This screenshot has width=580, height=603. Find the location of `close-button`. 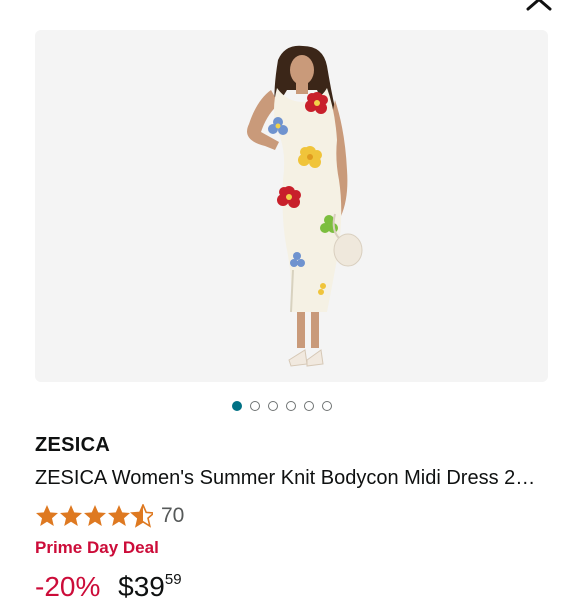

close-button is located at coordinates (539, 9).